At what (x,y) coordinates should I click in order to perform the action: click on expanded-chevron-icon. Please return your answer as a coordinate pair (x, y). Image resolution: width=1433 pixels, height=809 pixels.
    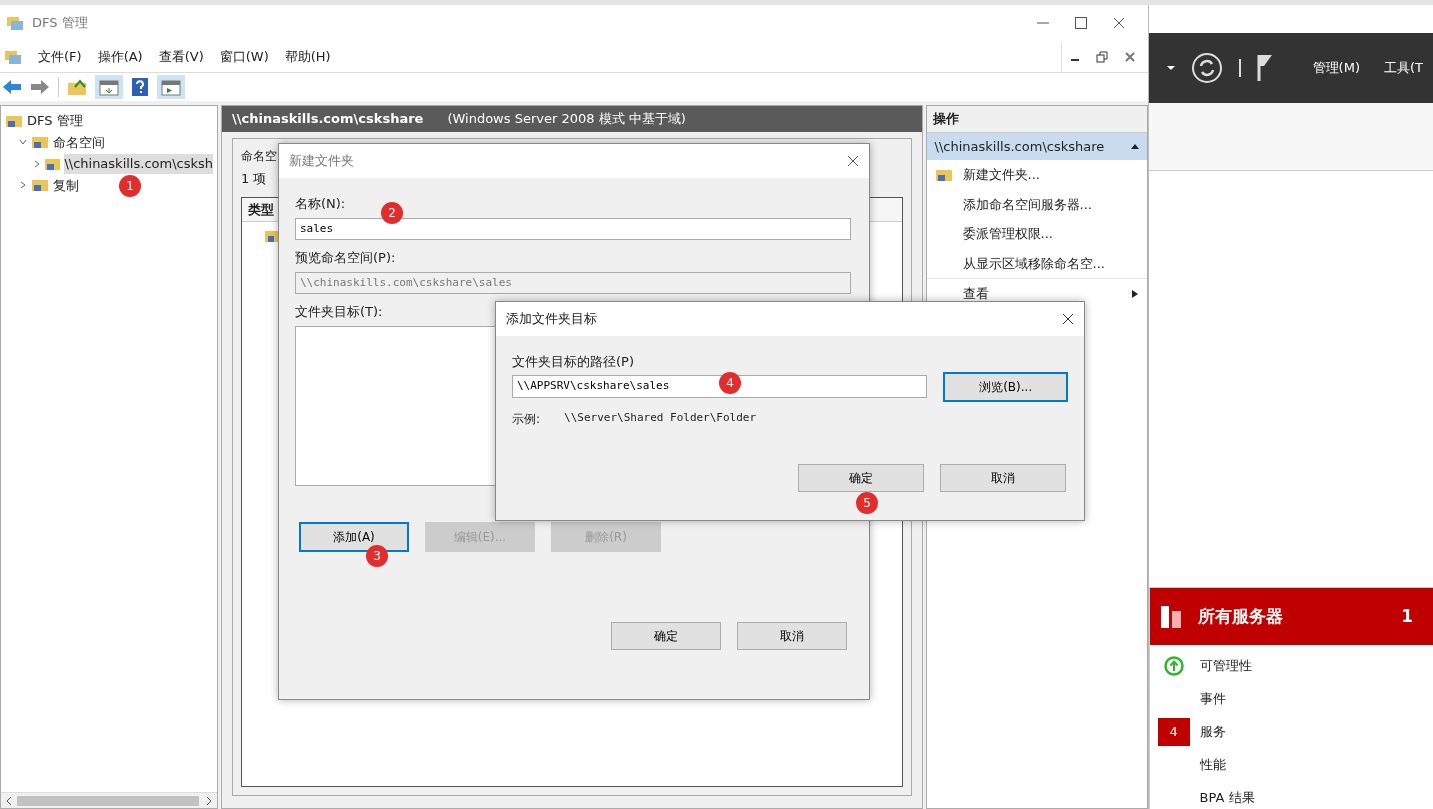
    Looking at the image, I should click on (23, 142).